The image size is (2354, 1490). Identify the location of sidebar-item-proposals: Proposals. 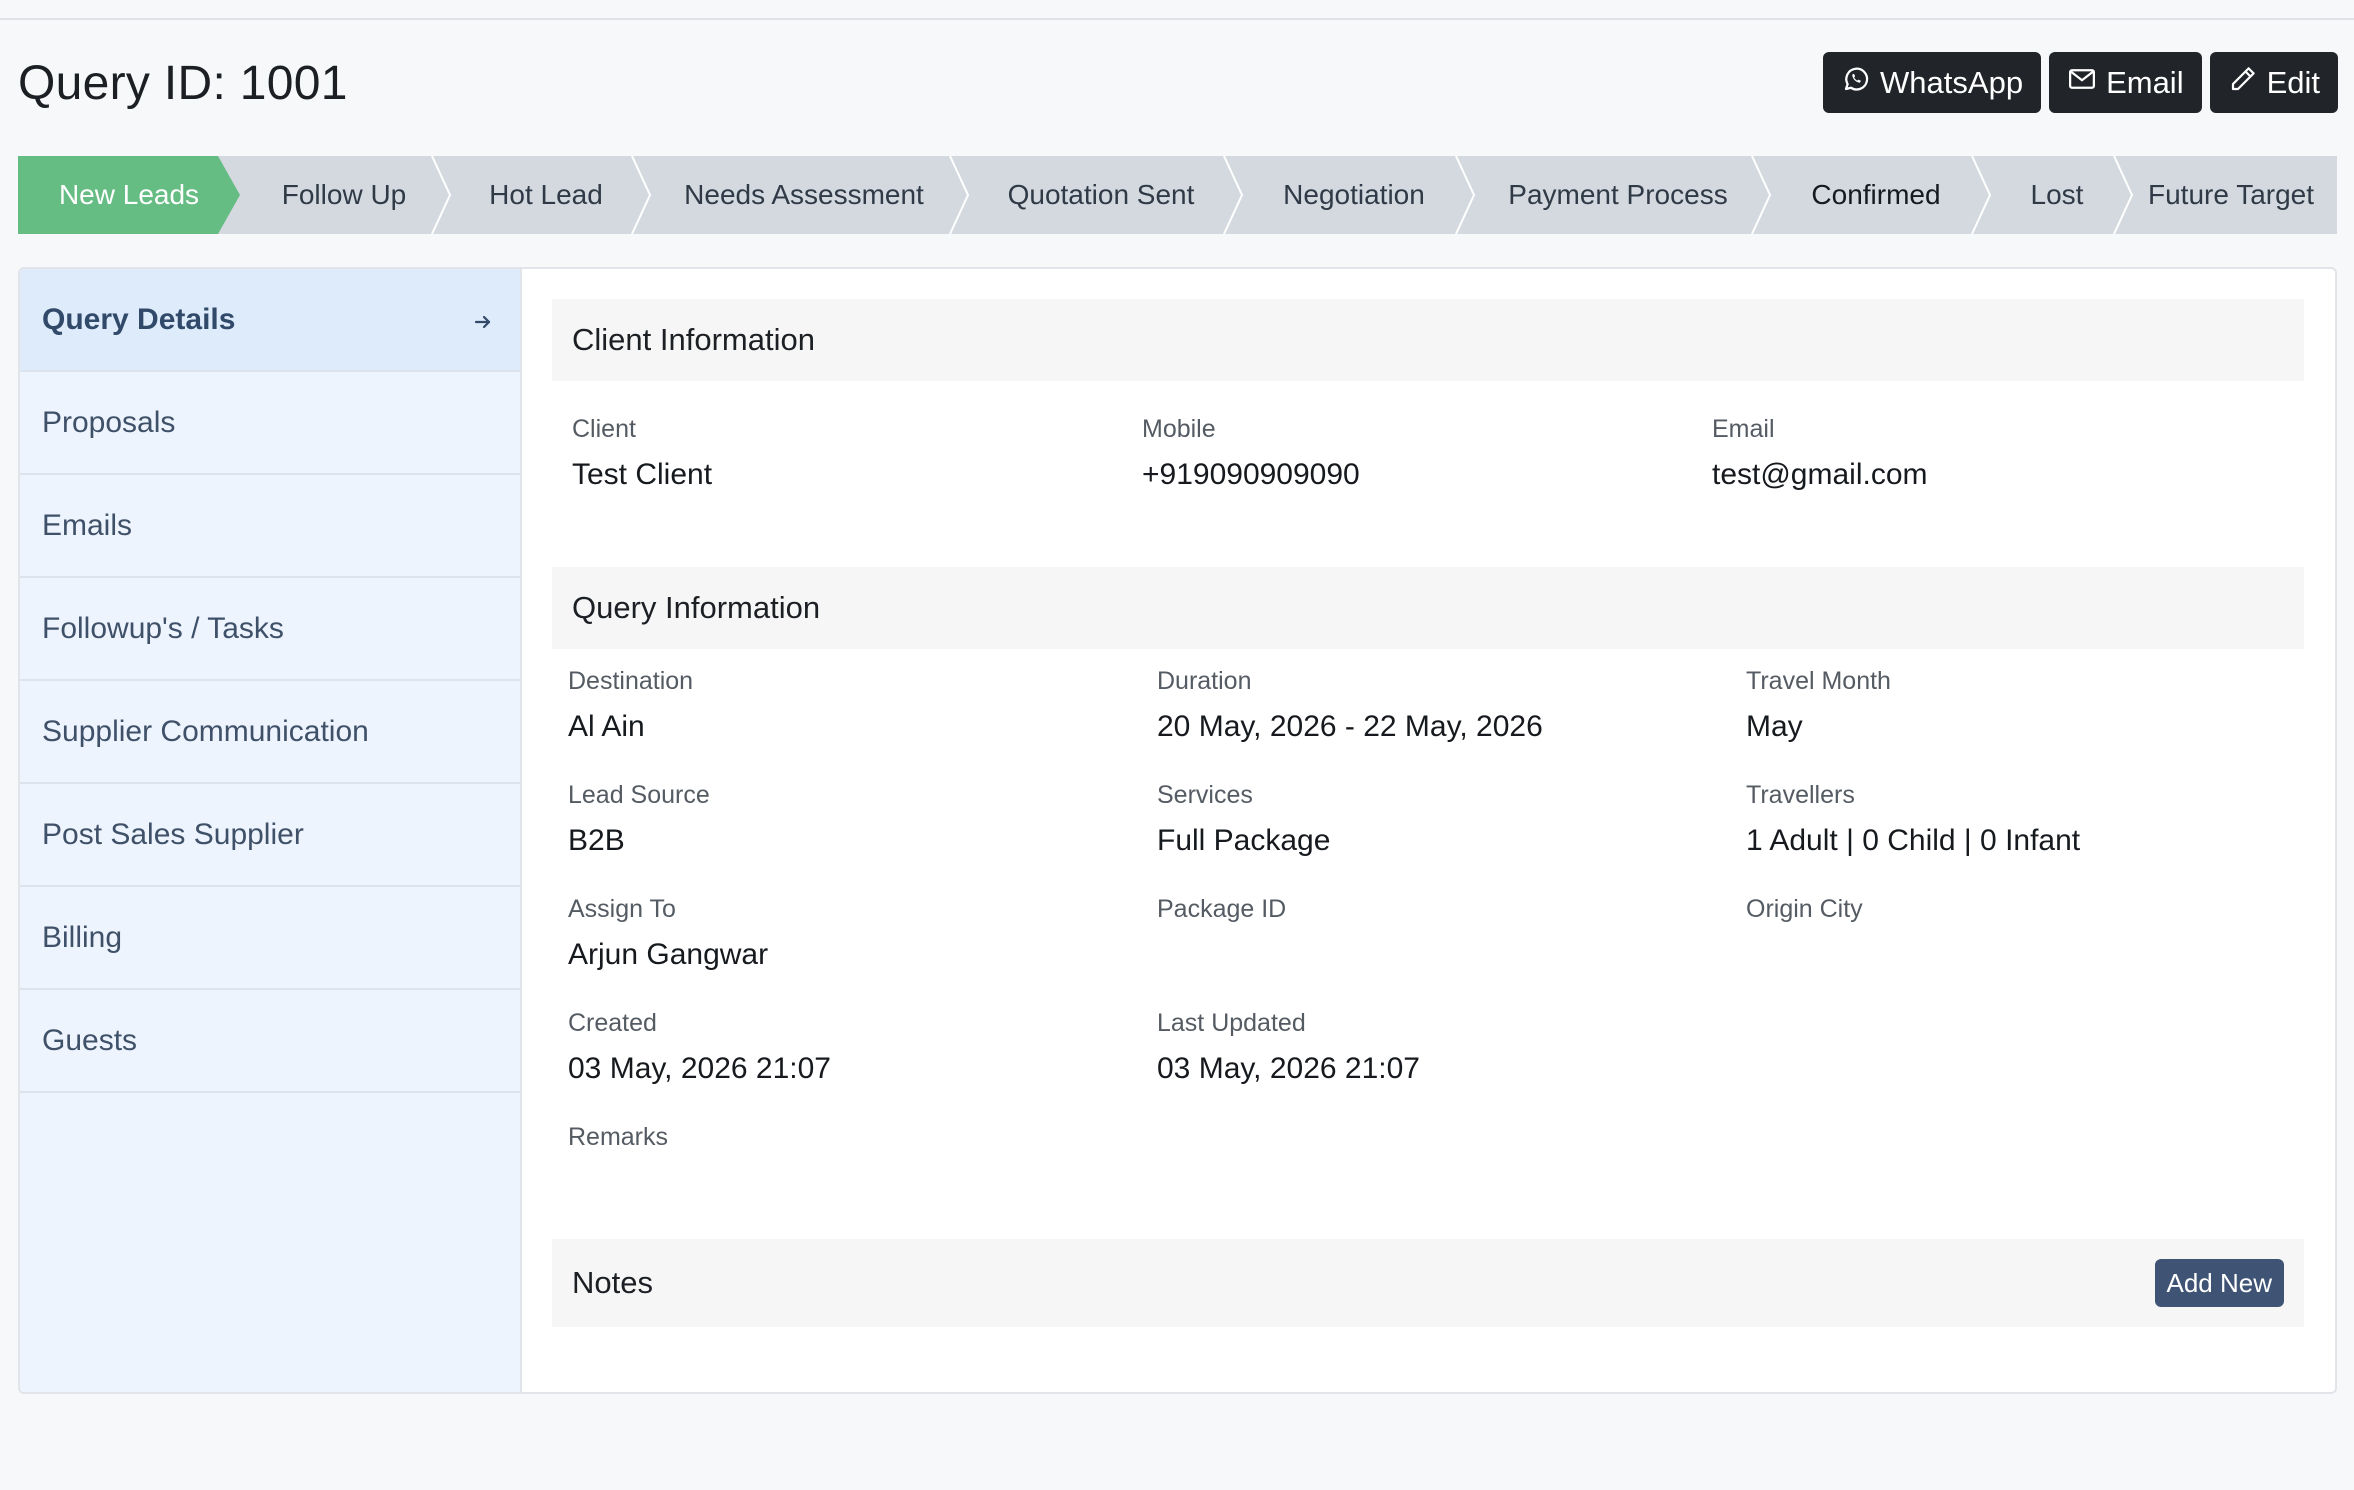
(270, 423).